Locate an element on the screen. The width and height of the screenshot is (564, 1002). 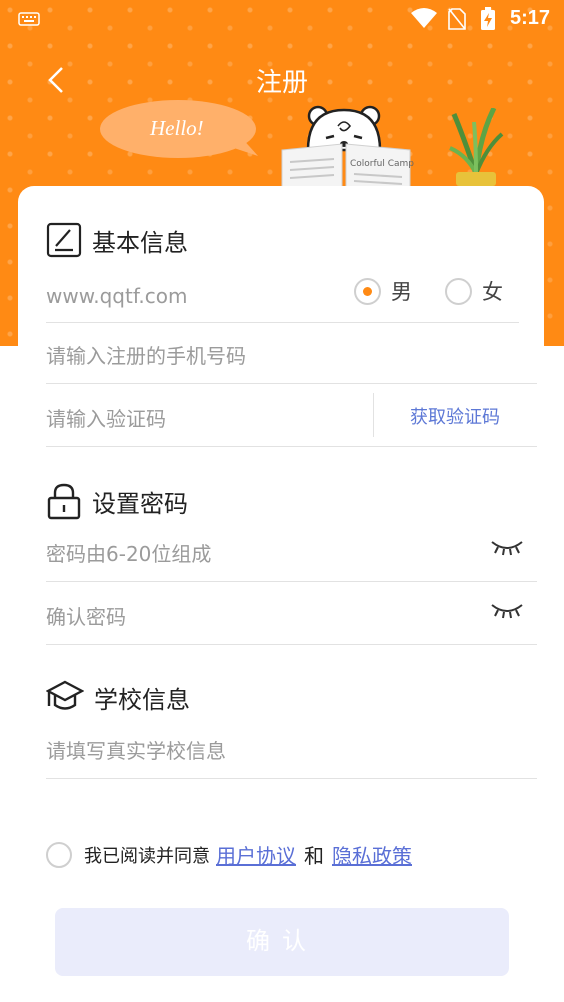
privacy-policy-link: 隐私政策 is located at coordinates (372, 854).